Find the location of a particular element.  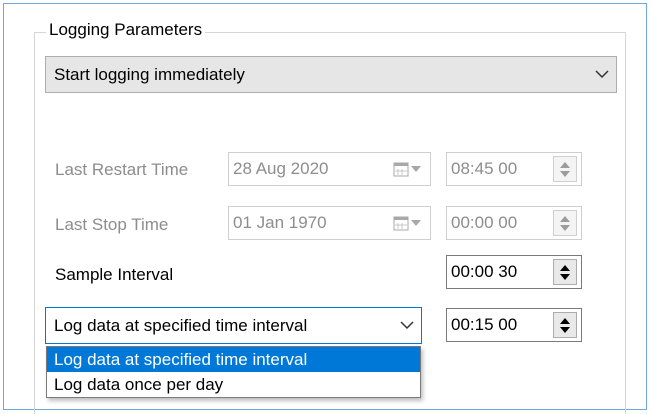

log-interval-time: 00:15 00 is located at coordinates (484, 324).